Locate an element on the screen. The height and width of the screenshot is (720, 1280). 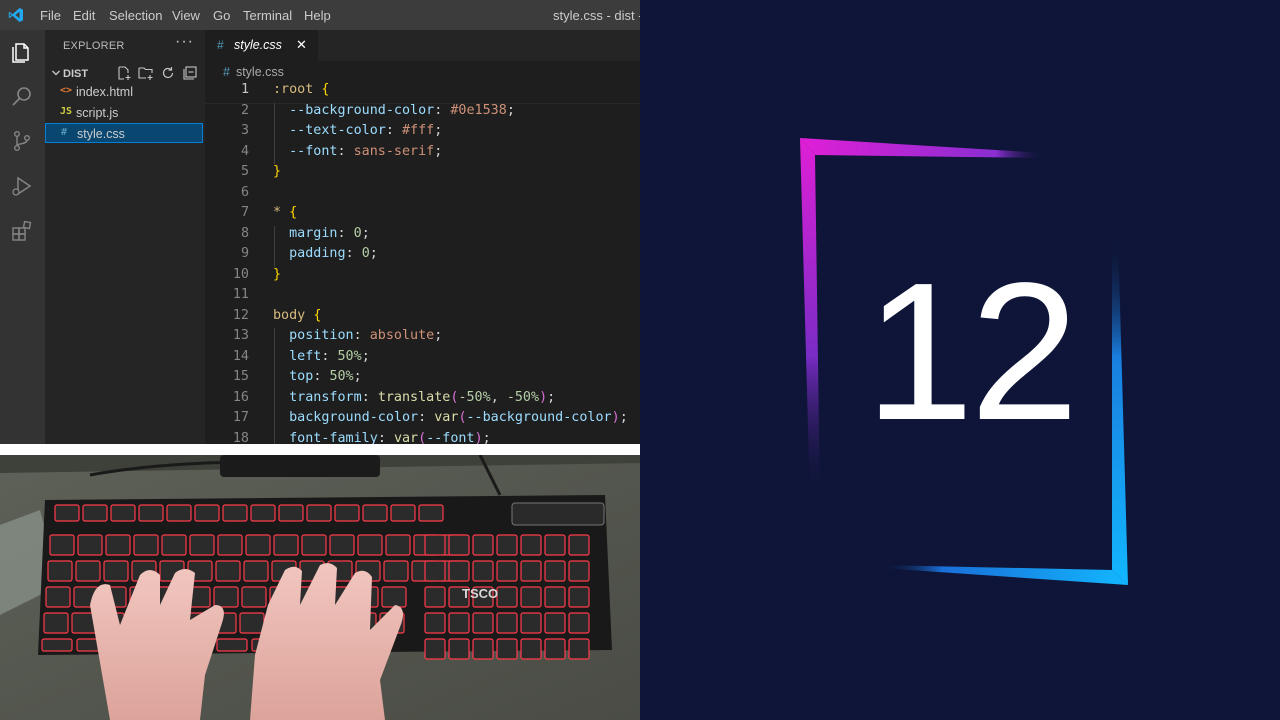
file-item-style-css: # style.css is located at coordinates (124, 133).